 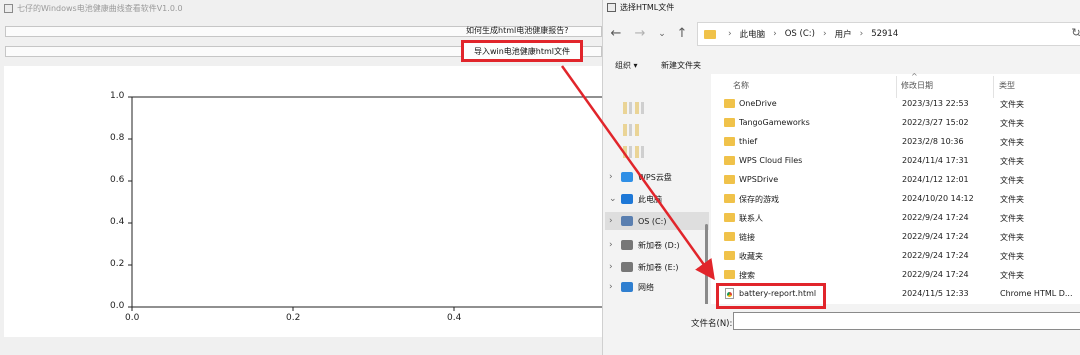 I want to click on annotation-arrow, so click(x=637, y=173).